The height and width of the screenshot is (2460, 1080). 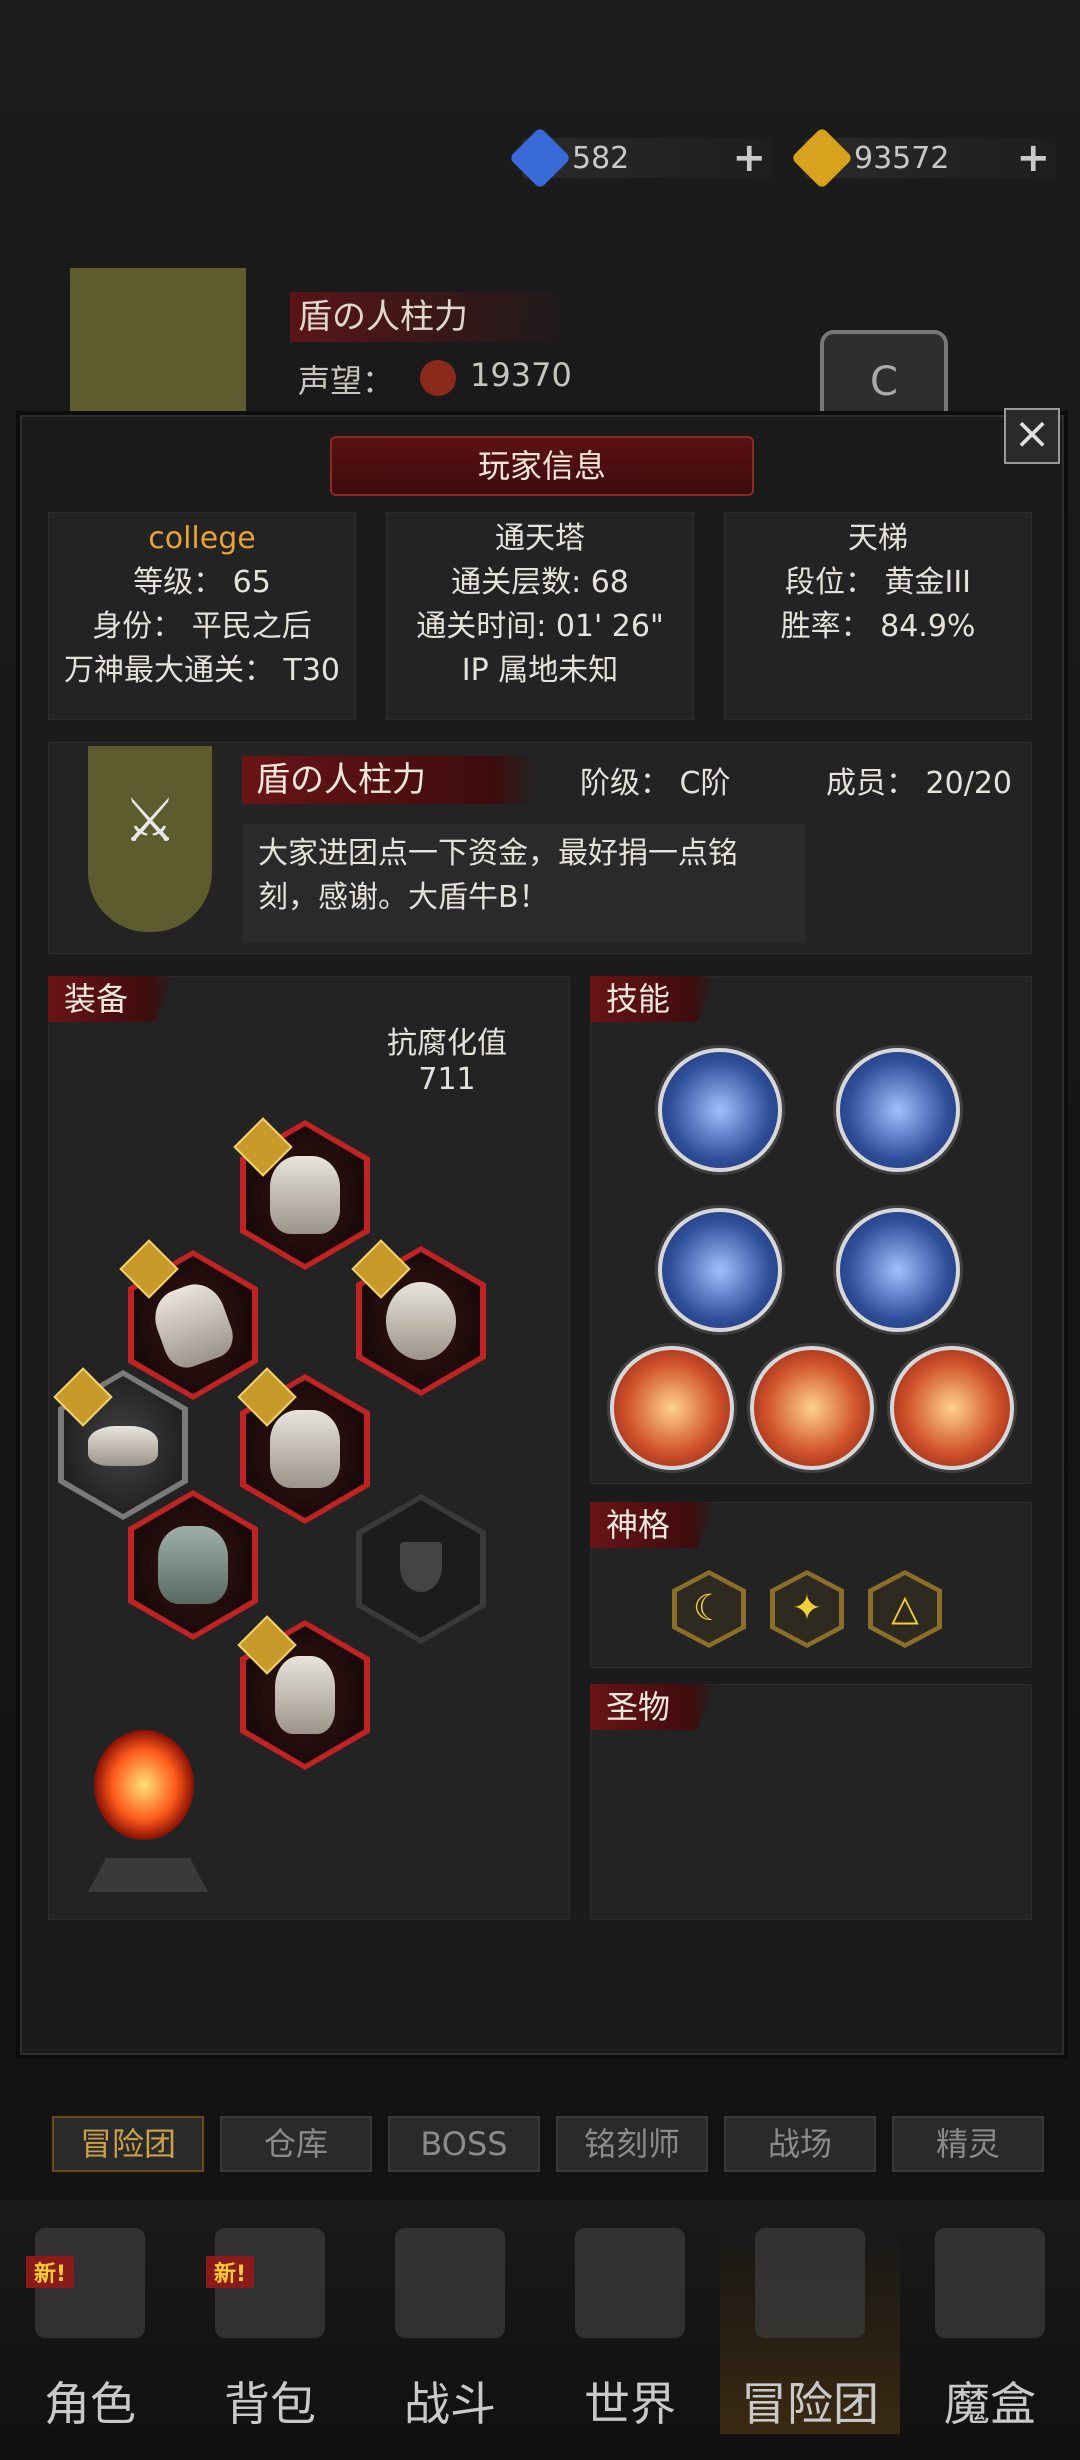 What do you see at coordinates (653, 999) in the screenshot?
I see `skills-label: 技能` at bounding box center [653, 999].